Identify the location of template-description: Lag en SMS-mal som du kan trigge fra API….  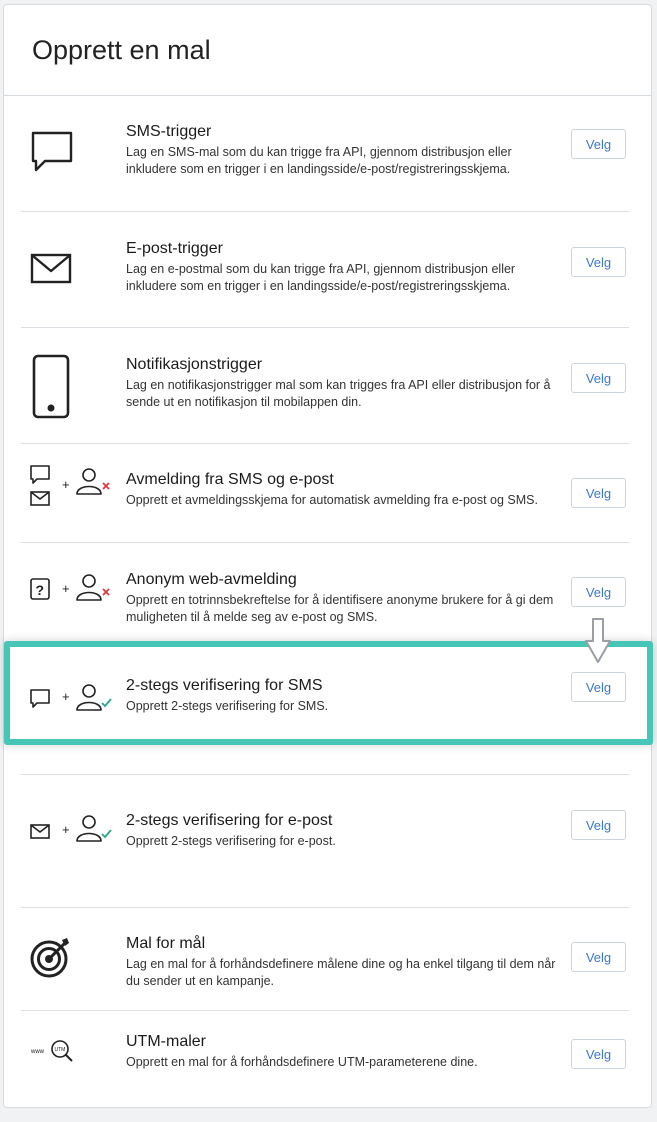
(319, 160).